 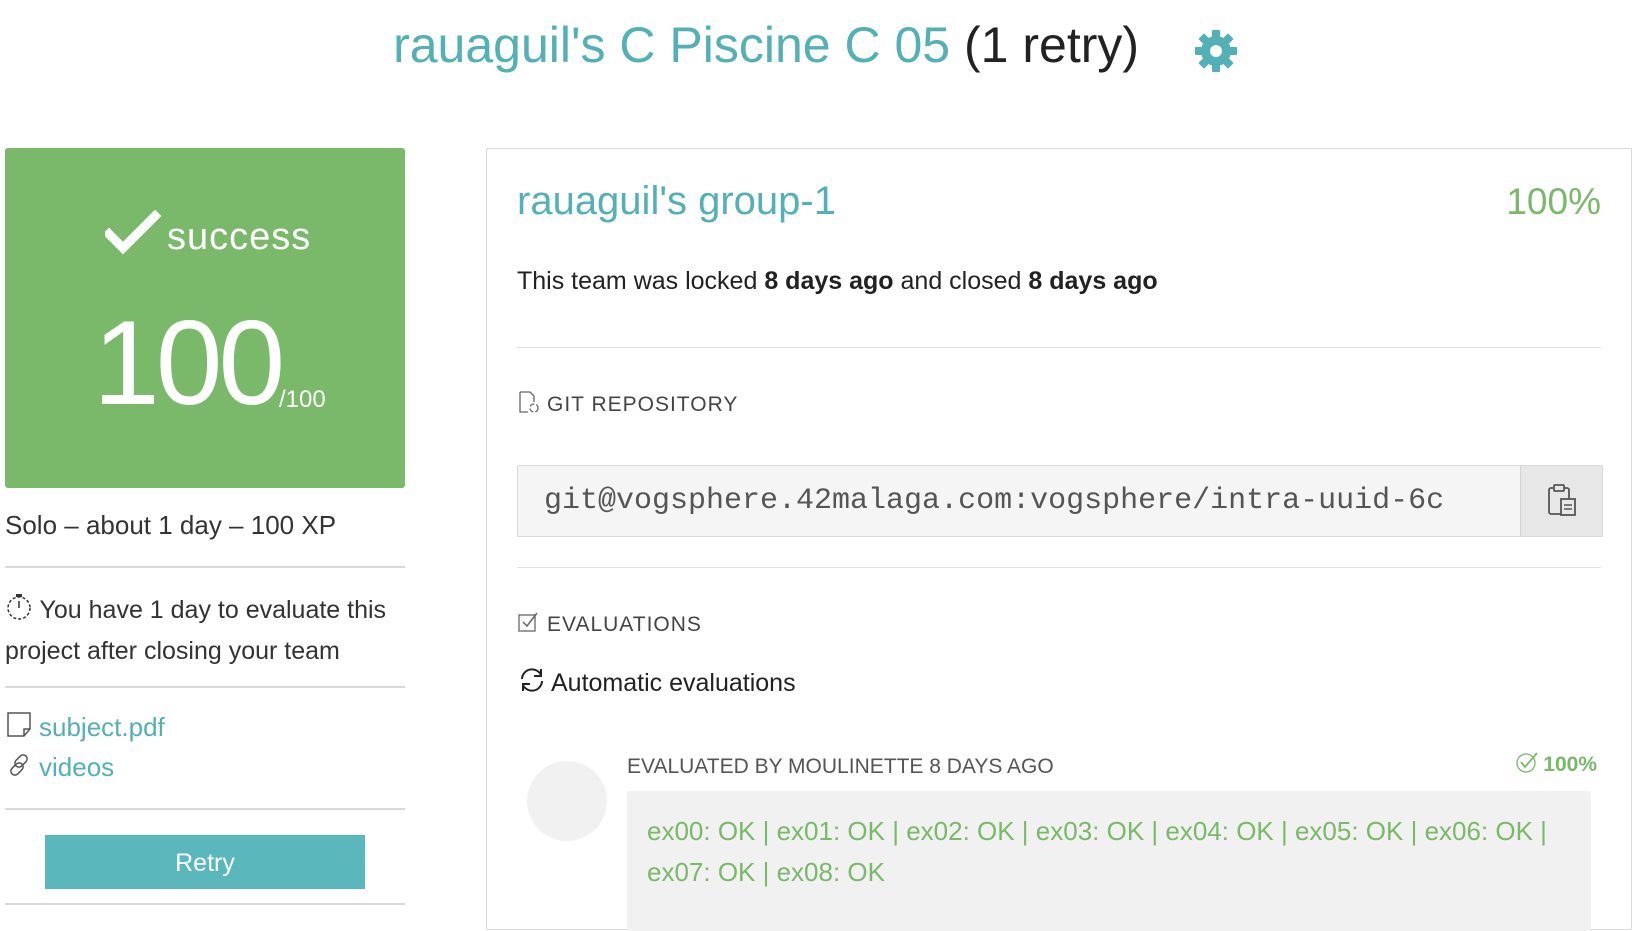 I want to click on videos-link-label: videos, so click(x=76, y=767).